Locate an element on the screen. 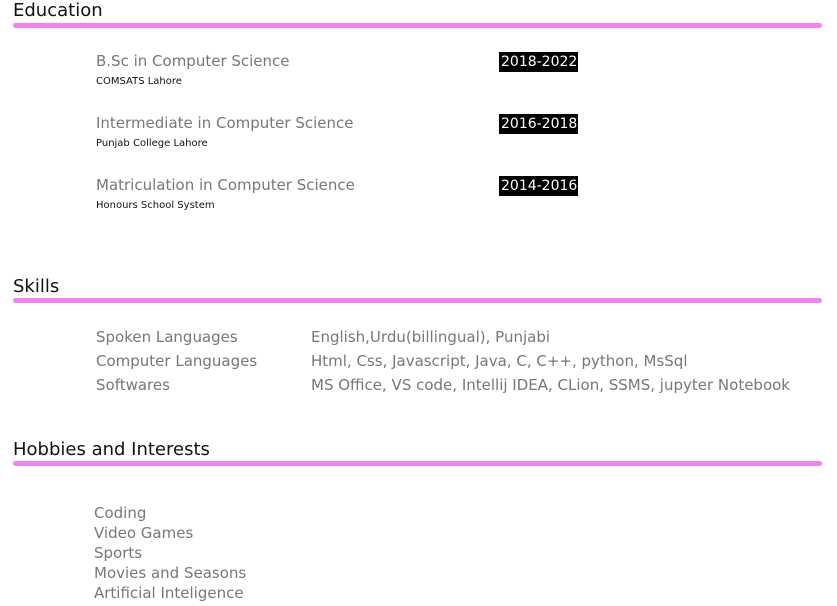 The height and width of the screenshot is (606, 837). education-school: Honours School System is located at coordinates (155, 205).